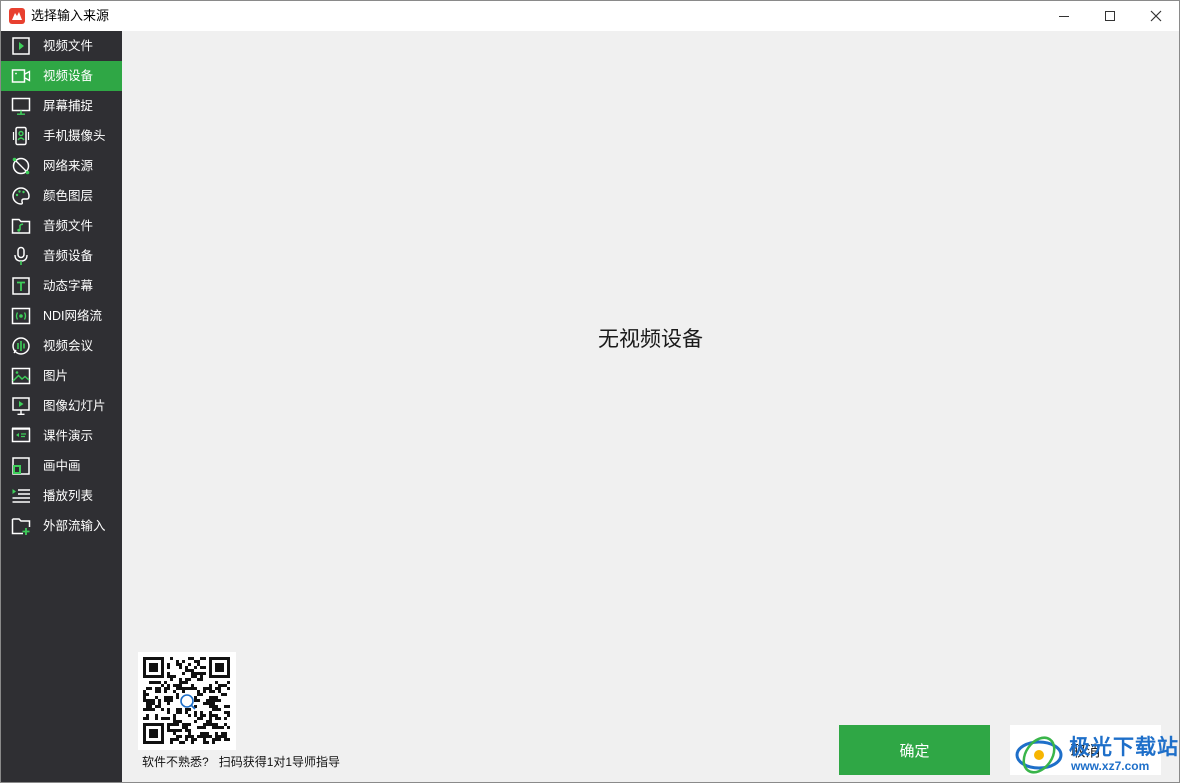  I want to click on sidebar-item-label: 屏幕捕捉, so click(68, 106).